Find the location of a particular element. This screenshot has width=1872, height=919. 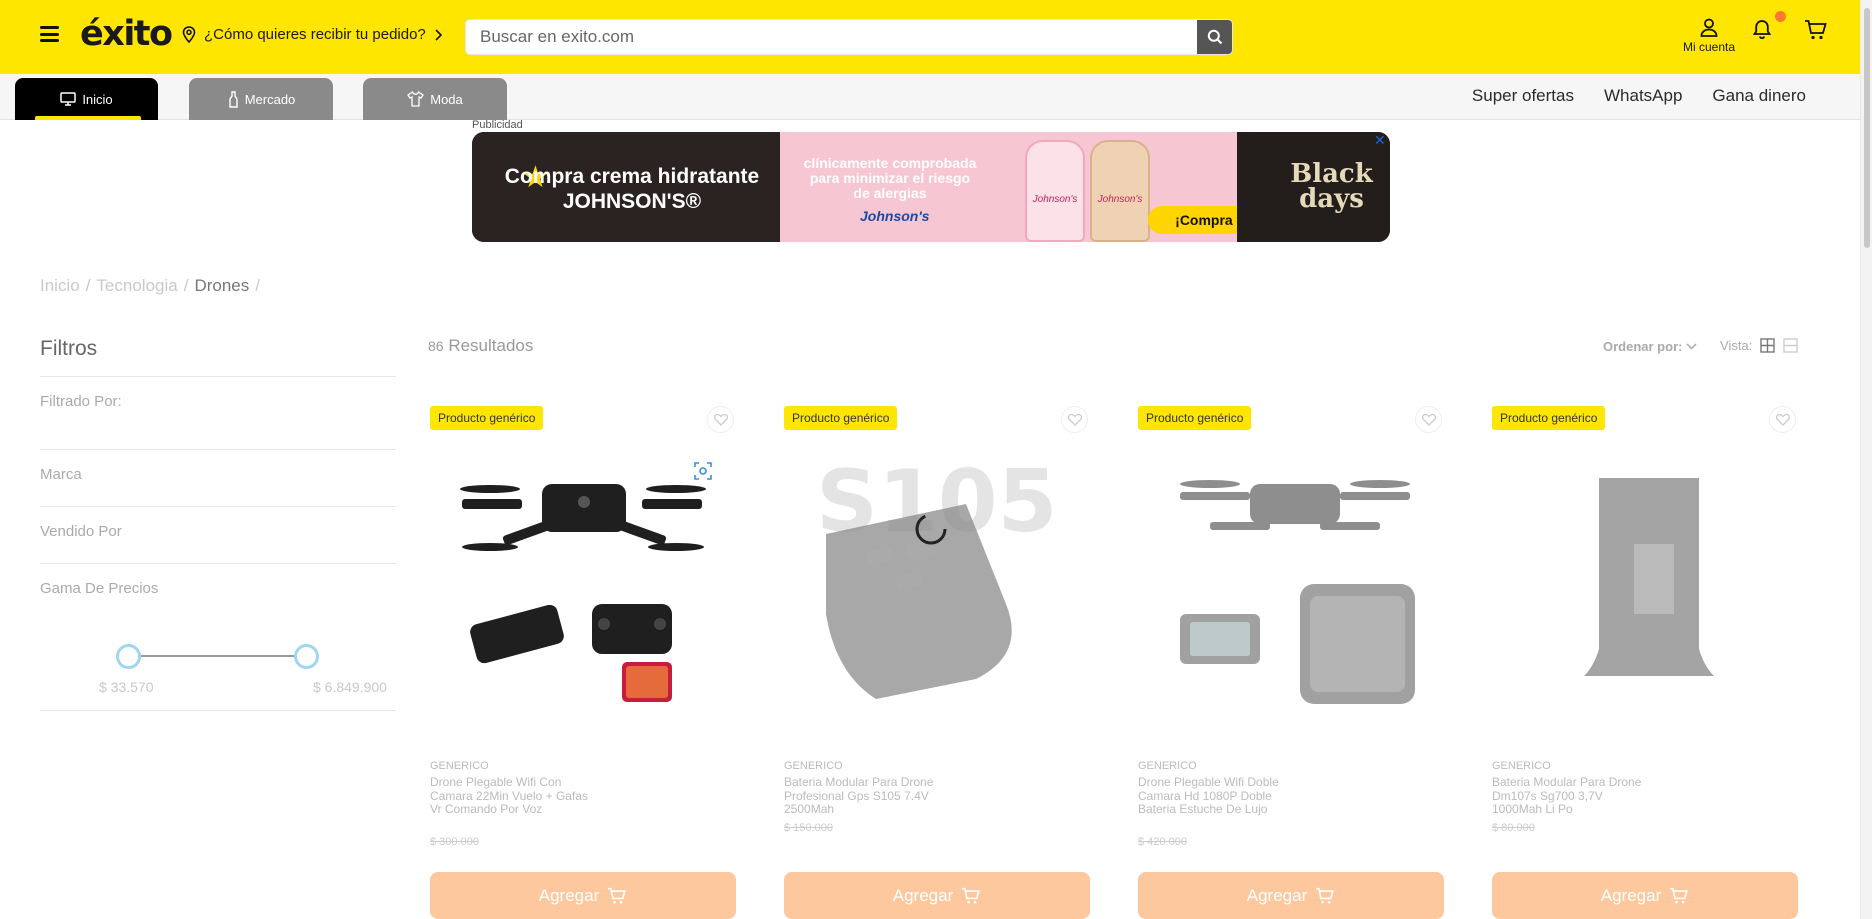

nav-link-whatsapp: WhatsApp is located at coordinates (1643, 96).